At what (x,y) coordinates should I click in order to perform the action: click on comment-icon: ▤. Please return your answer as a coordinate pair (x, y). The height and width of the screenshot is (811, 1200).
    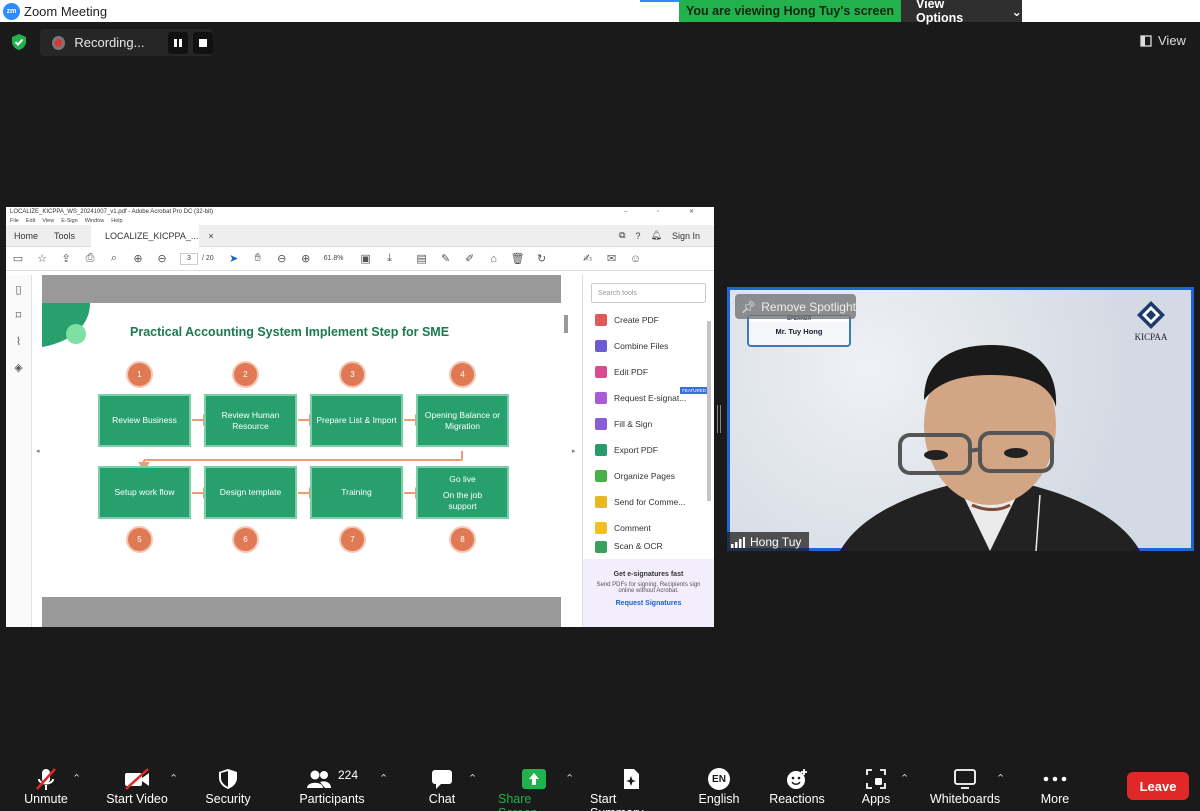
    Looking at the image, I should click on (422, 259).